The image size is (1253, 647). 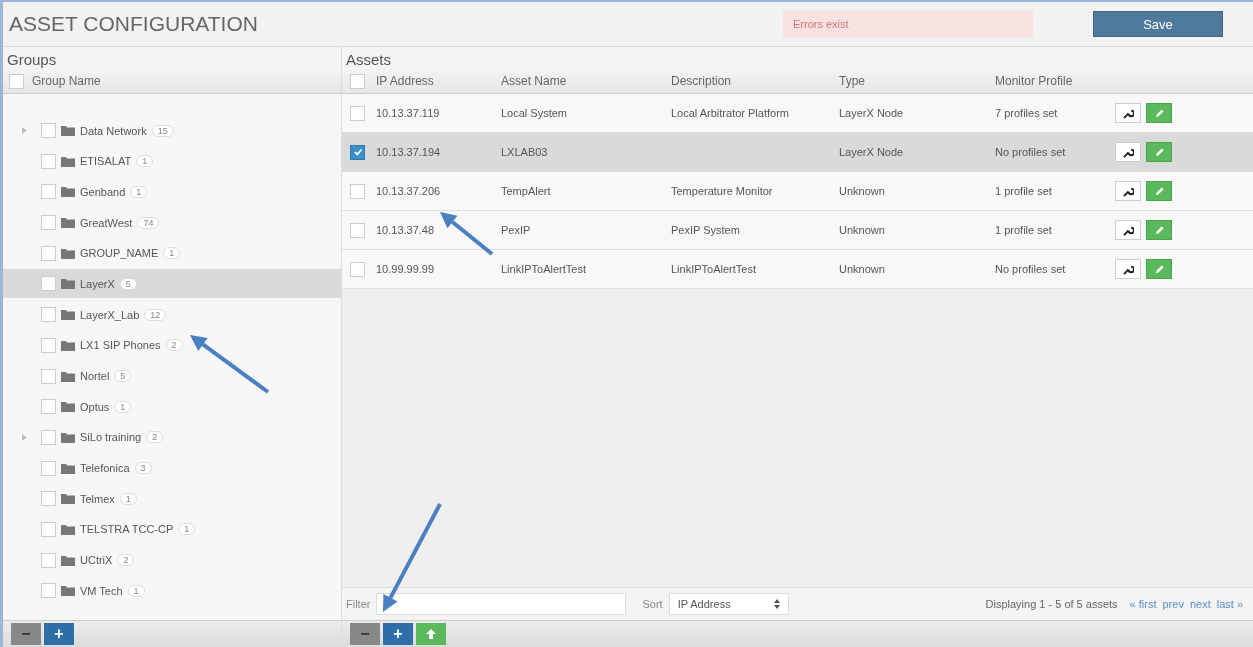 I want to click on group-item: VM Tech 1, so click(x=172, y=591).